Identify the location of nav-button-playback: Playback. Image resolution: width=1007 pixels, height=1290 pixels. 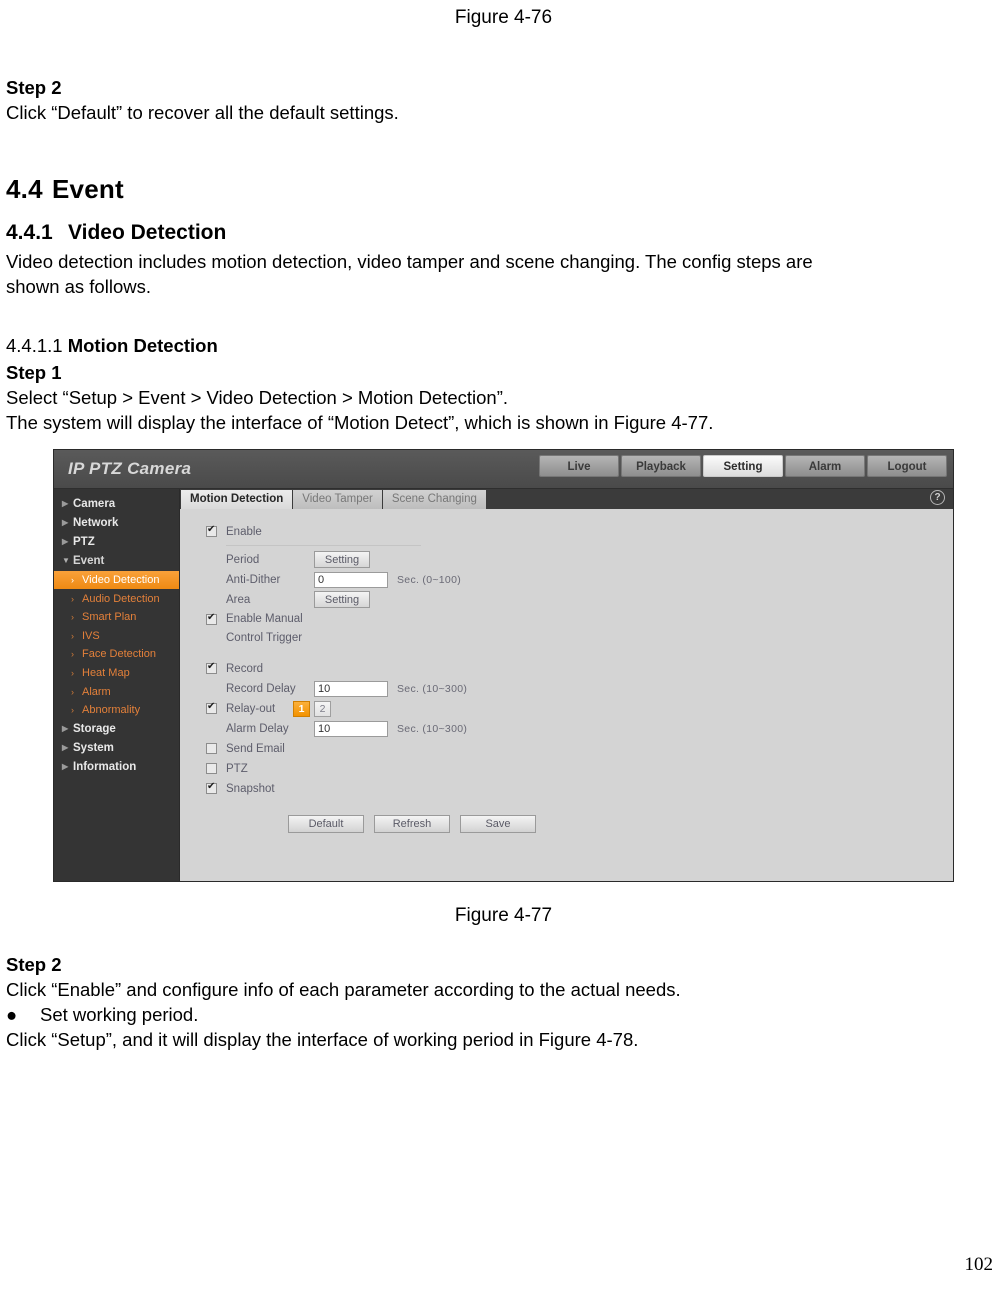
(661, 465).